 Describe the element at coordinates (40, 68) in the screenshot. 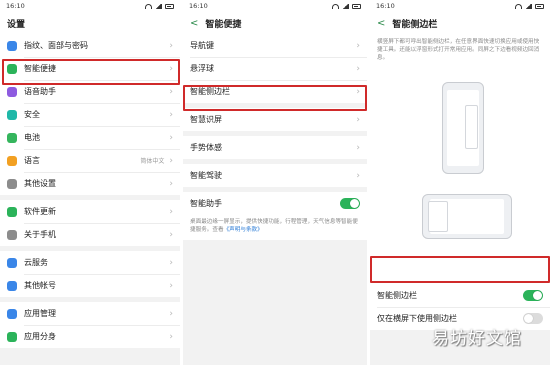

I see `settings-row-label: 智能便捷` at that location.